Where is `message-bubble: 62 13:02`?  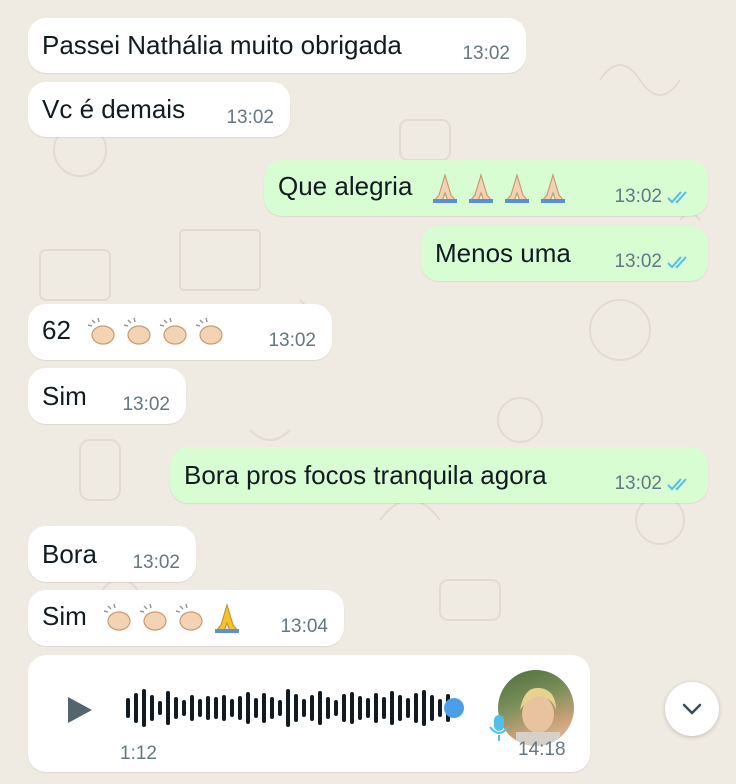 message-bubble: 62 13:02 is located at coordinates (180, 332).